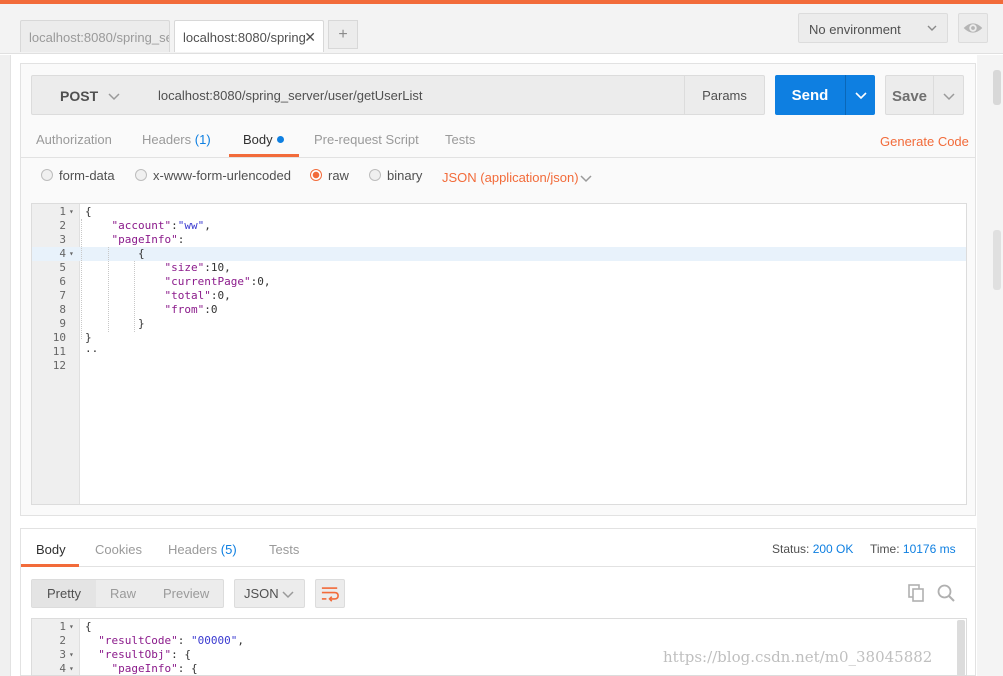  I want to click on radio-circle-checked, so click(316, 175).